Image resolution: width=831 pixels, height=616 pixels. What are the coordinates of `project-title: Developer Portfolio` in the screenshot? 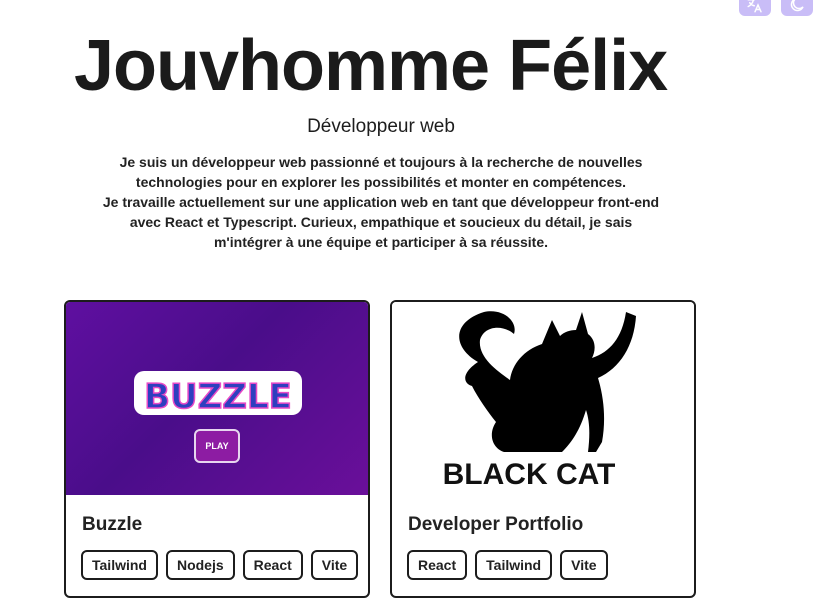 It's located at (496, 524).